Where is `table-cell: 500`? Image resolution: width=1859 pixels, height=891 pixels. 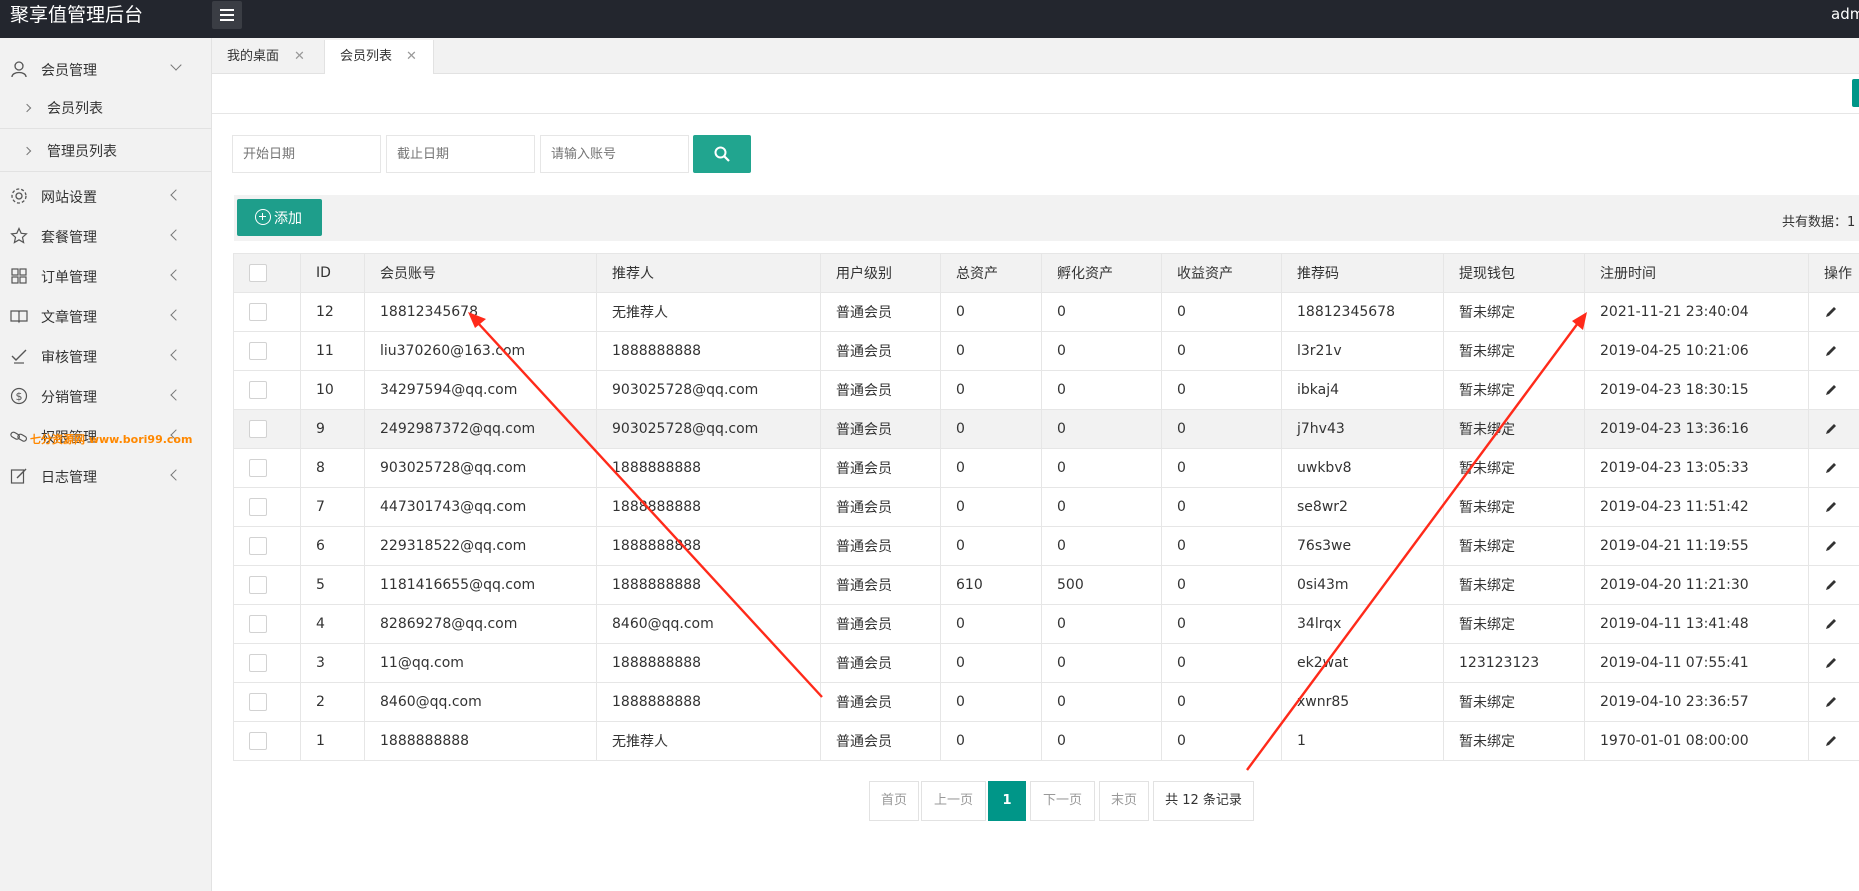
table-cell: 500 is located at coordinates (1101, 585).